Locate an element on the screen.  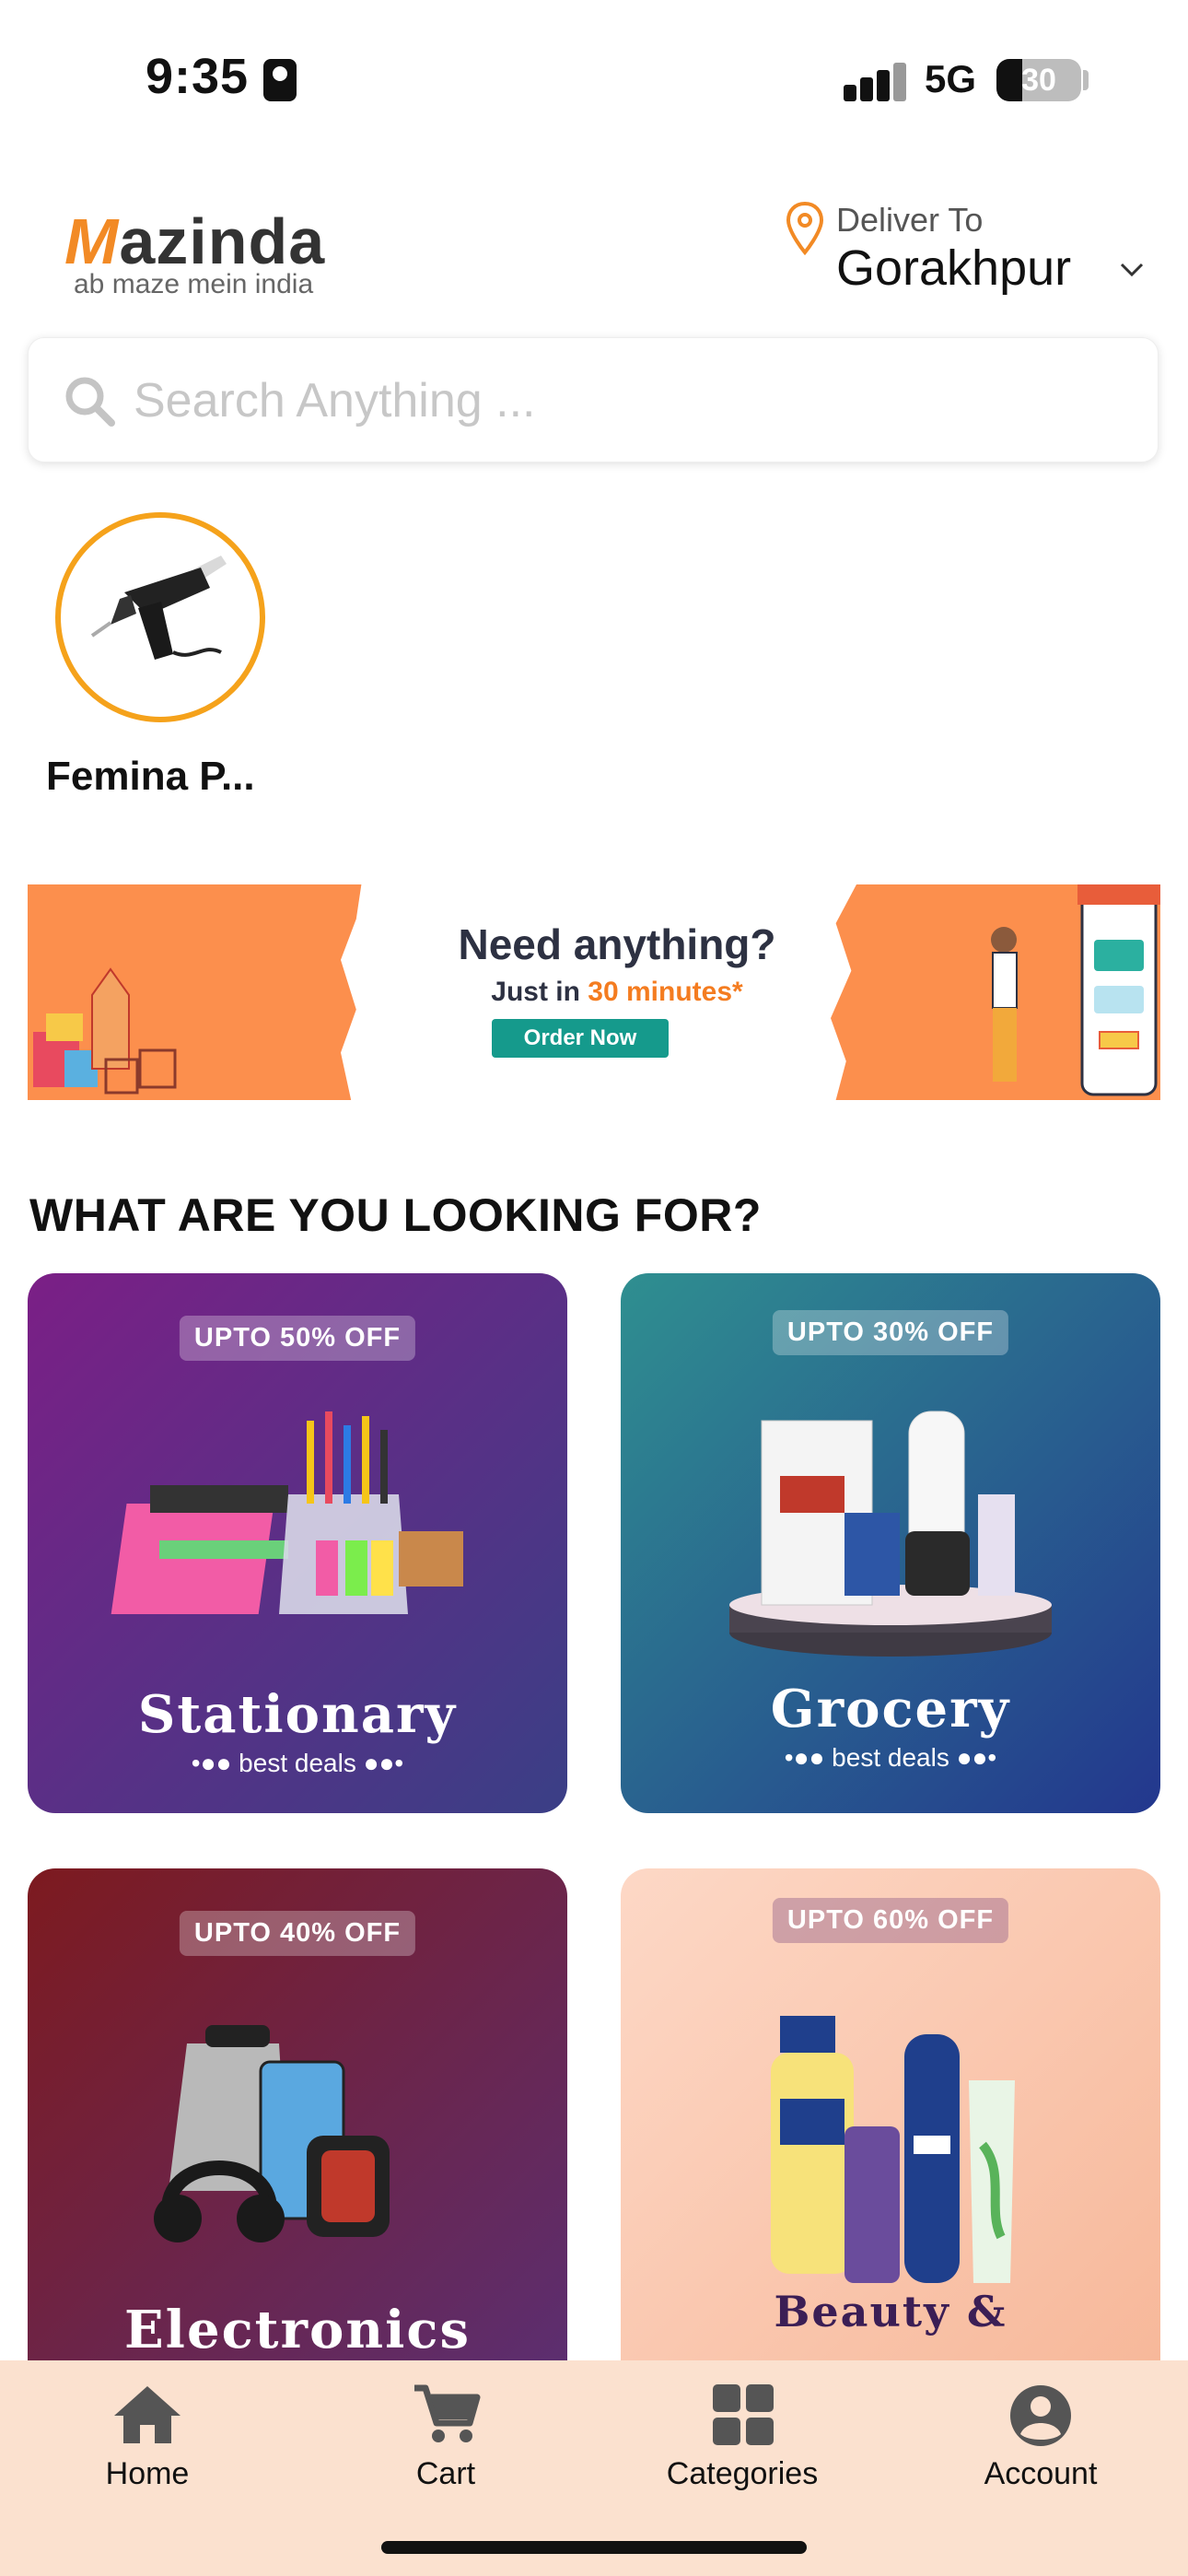
category-card-beauty: UPTO 60% OFF Beauty & is located at coordinates (890, 2117).